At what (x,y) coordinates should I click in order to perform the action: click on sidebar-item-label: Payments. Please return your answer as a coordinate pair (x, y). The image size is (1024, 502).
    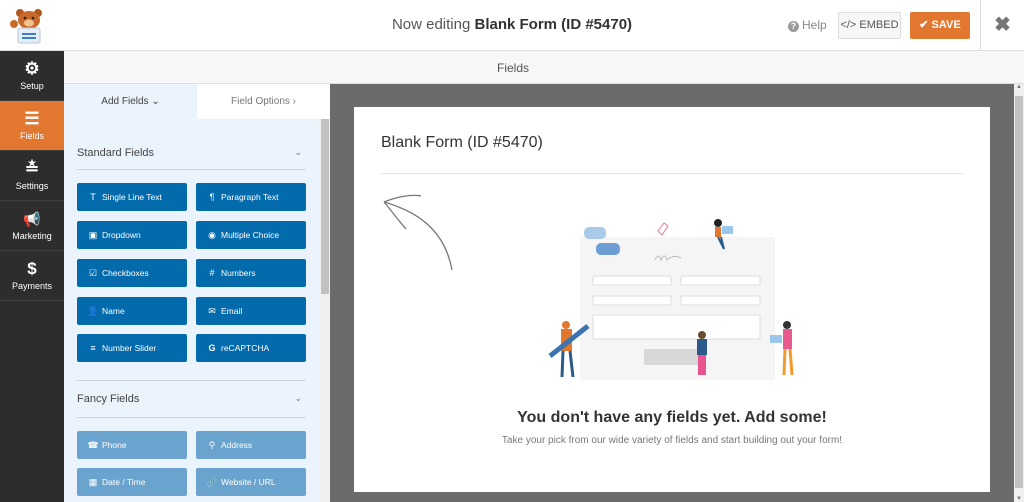
    Looking at the image, I should click on (32, 286).